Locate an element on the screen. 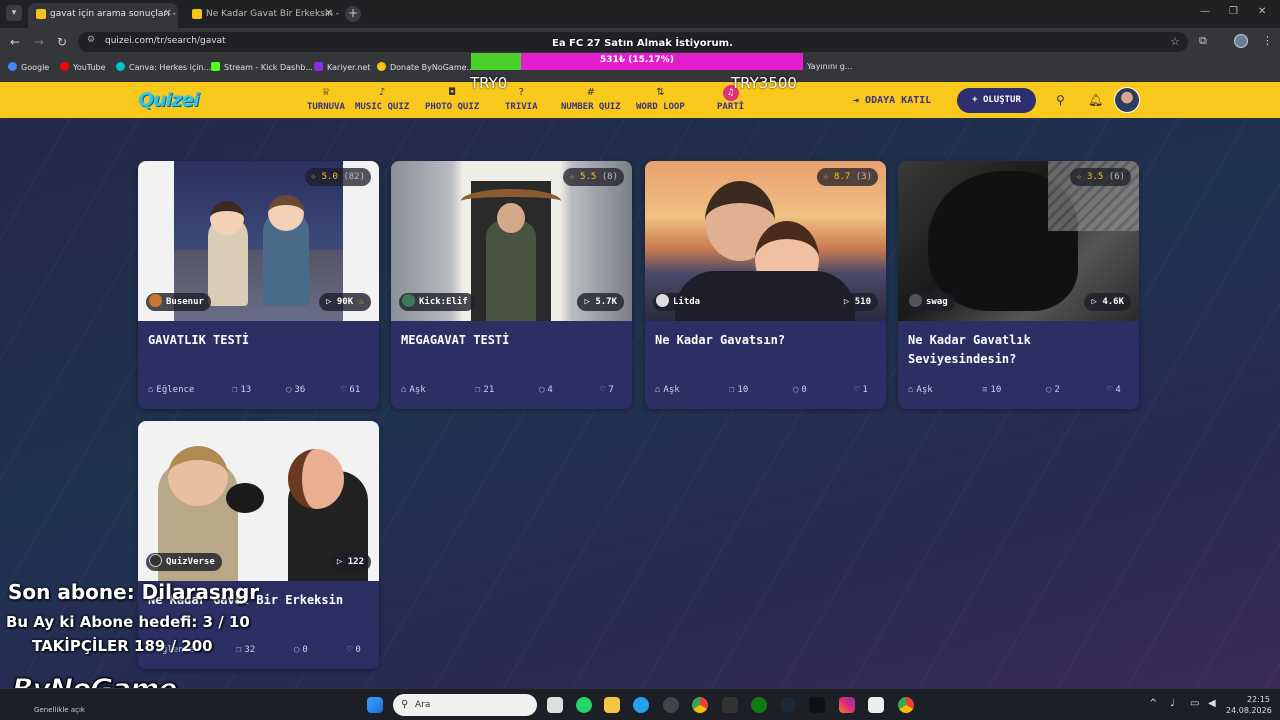  plays-badge: ▷ 122 is located at coordinates (350, 562).